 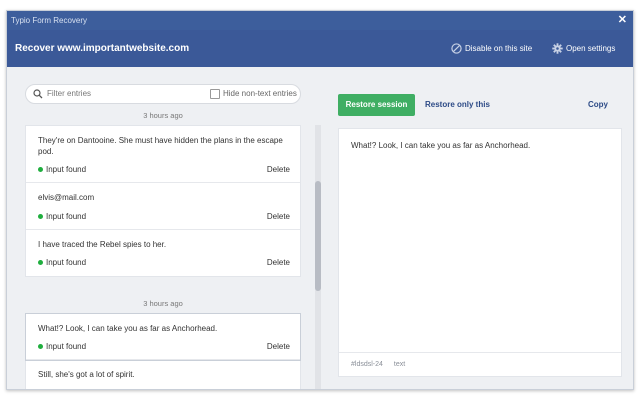 I want to click on filter-input: Filter entries, so click(x=69, y=94).